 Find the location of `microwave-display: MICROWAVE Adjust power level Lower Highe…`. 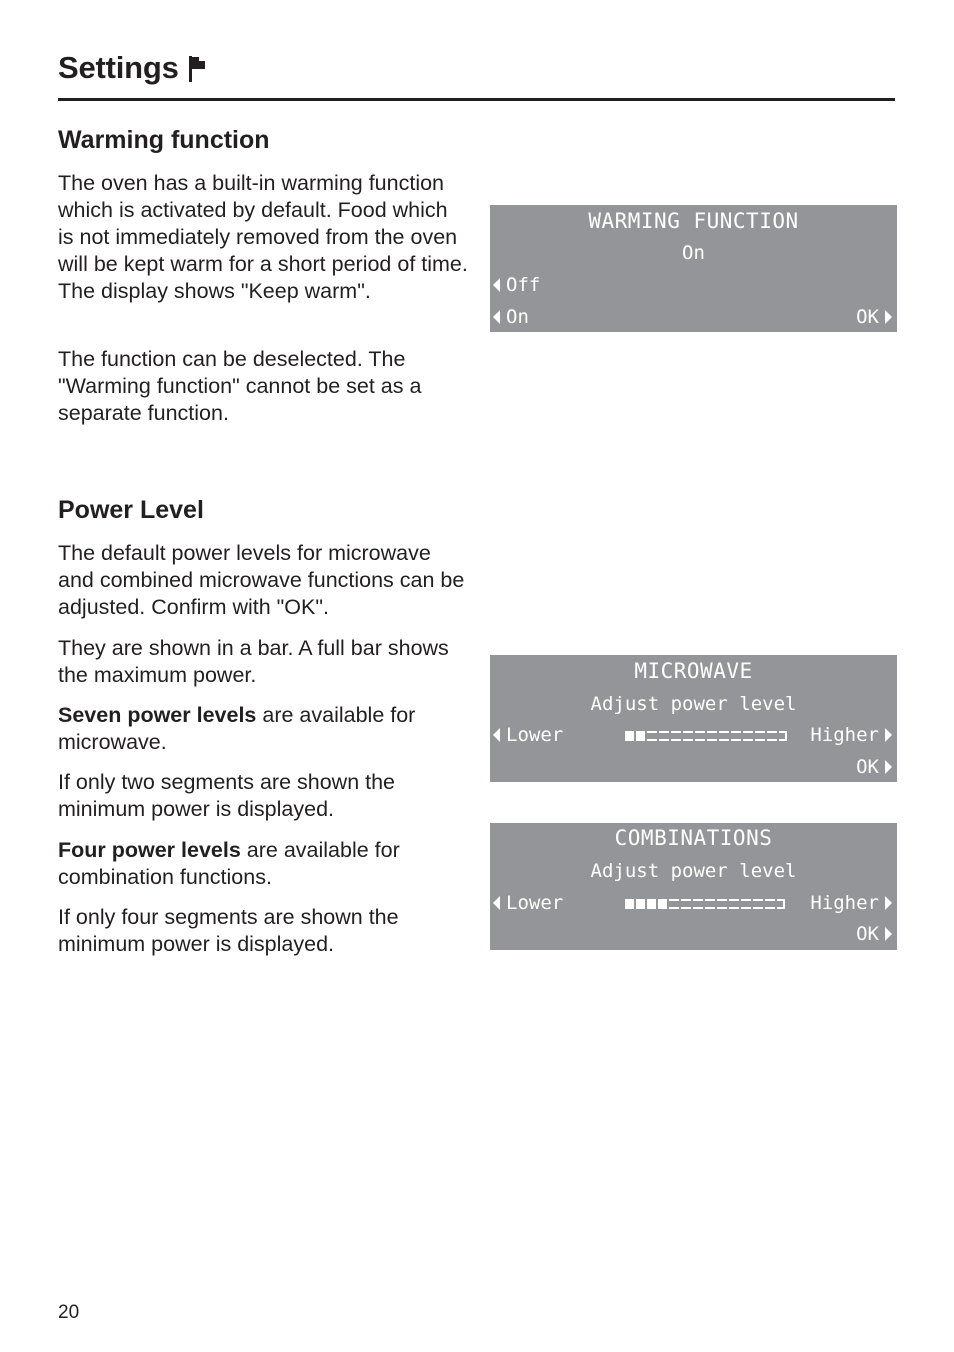

microwave-display: MICROWAVE Adjust power level Lower Highe… is located at coordinates (693, 718).